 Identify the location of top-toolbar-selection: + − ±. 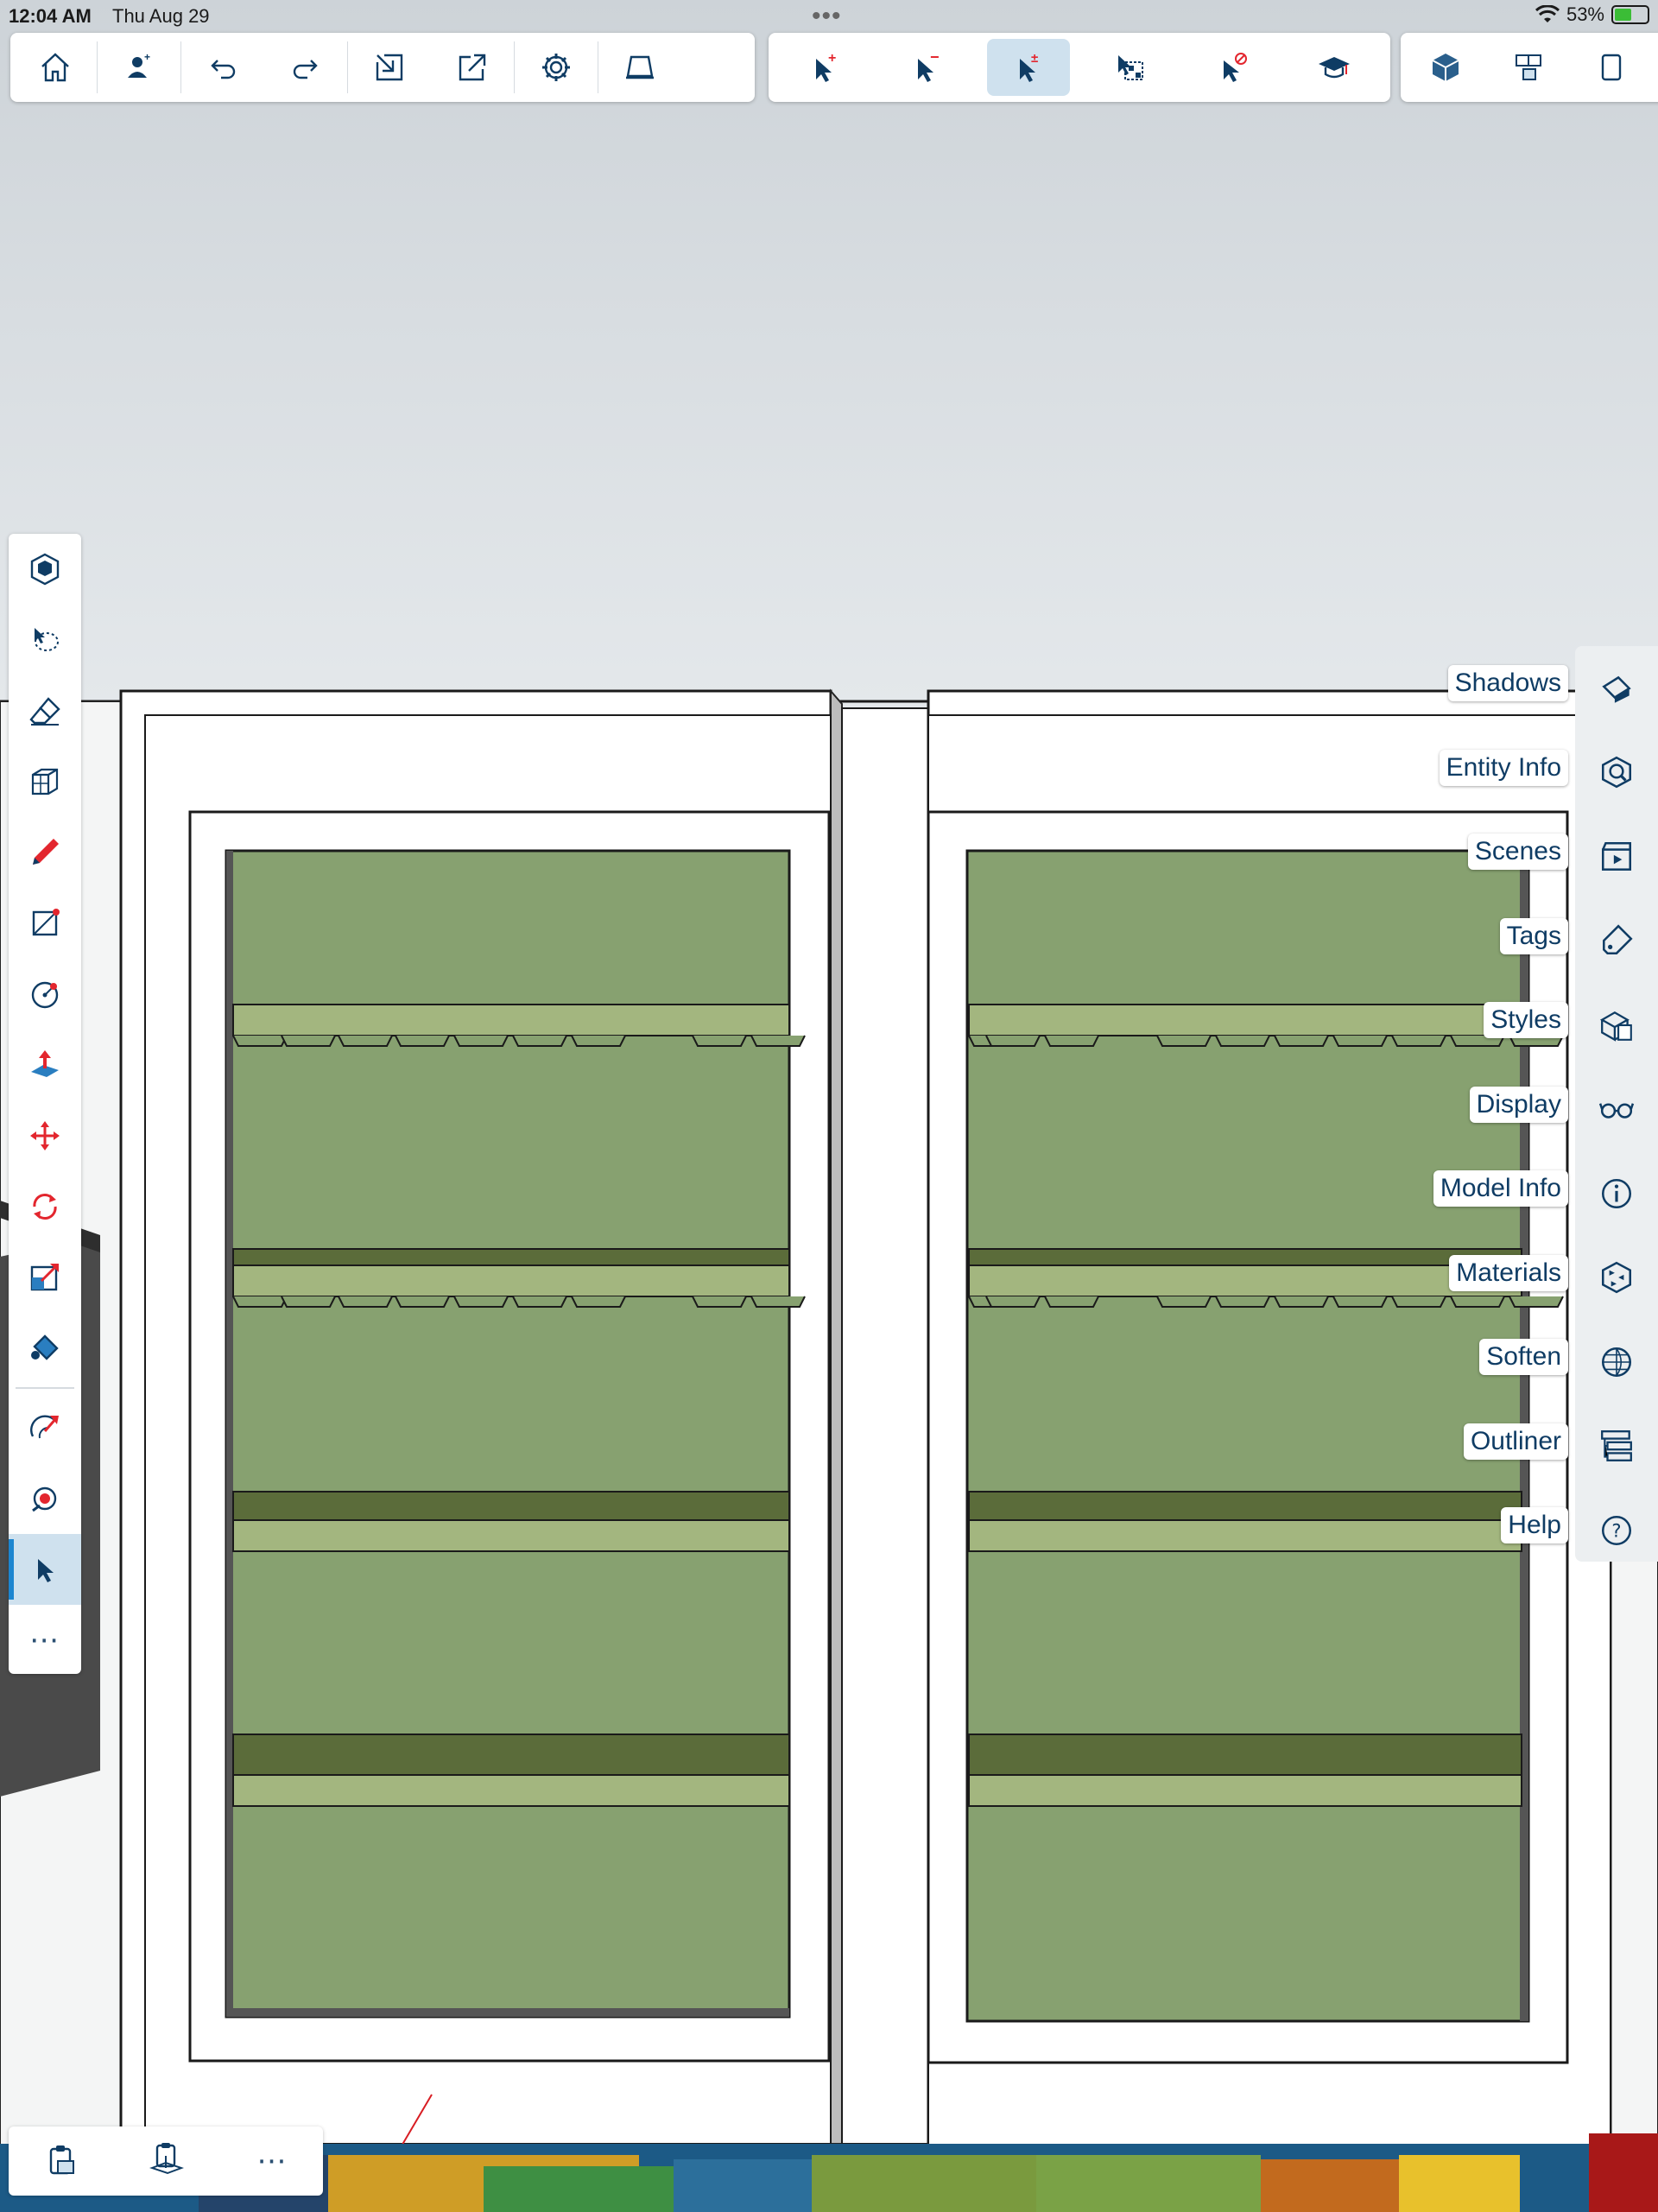
(1079, 67).